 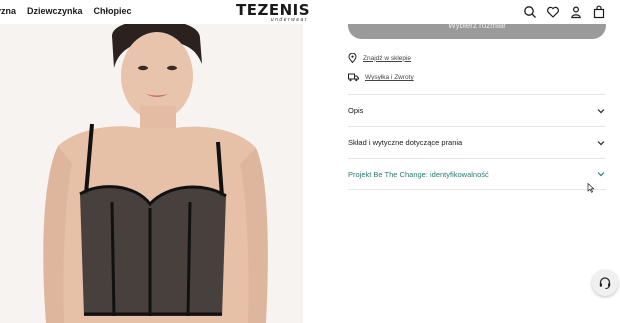 I want to click on accordion-label: Opis, so click(x=356, y=110).